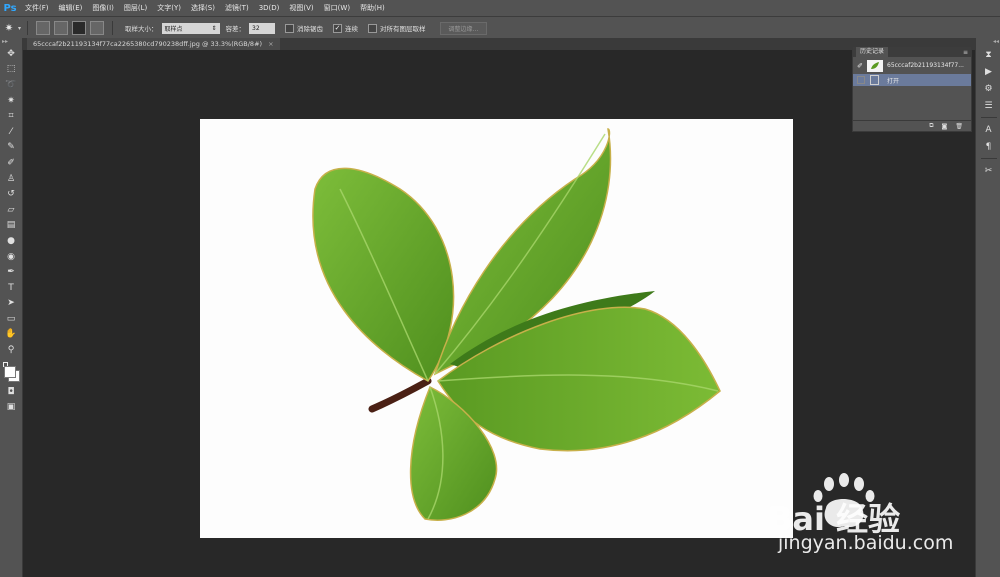  What do you see at coordinates (11, 116) in the screenshot?
I see `crop-icon: ⌗` at bounding box center [11, 116].